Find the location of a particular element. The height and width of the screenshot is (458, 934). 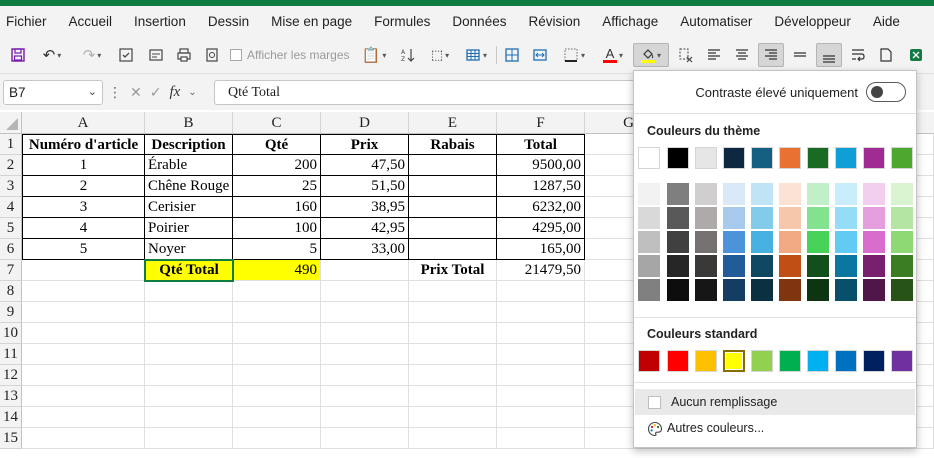

more-options-icon: ⋮ is located at coordinates (115, 92).